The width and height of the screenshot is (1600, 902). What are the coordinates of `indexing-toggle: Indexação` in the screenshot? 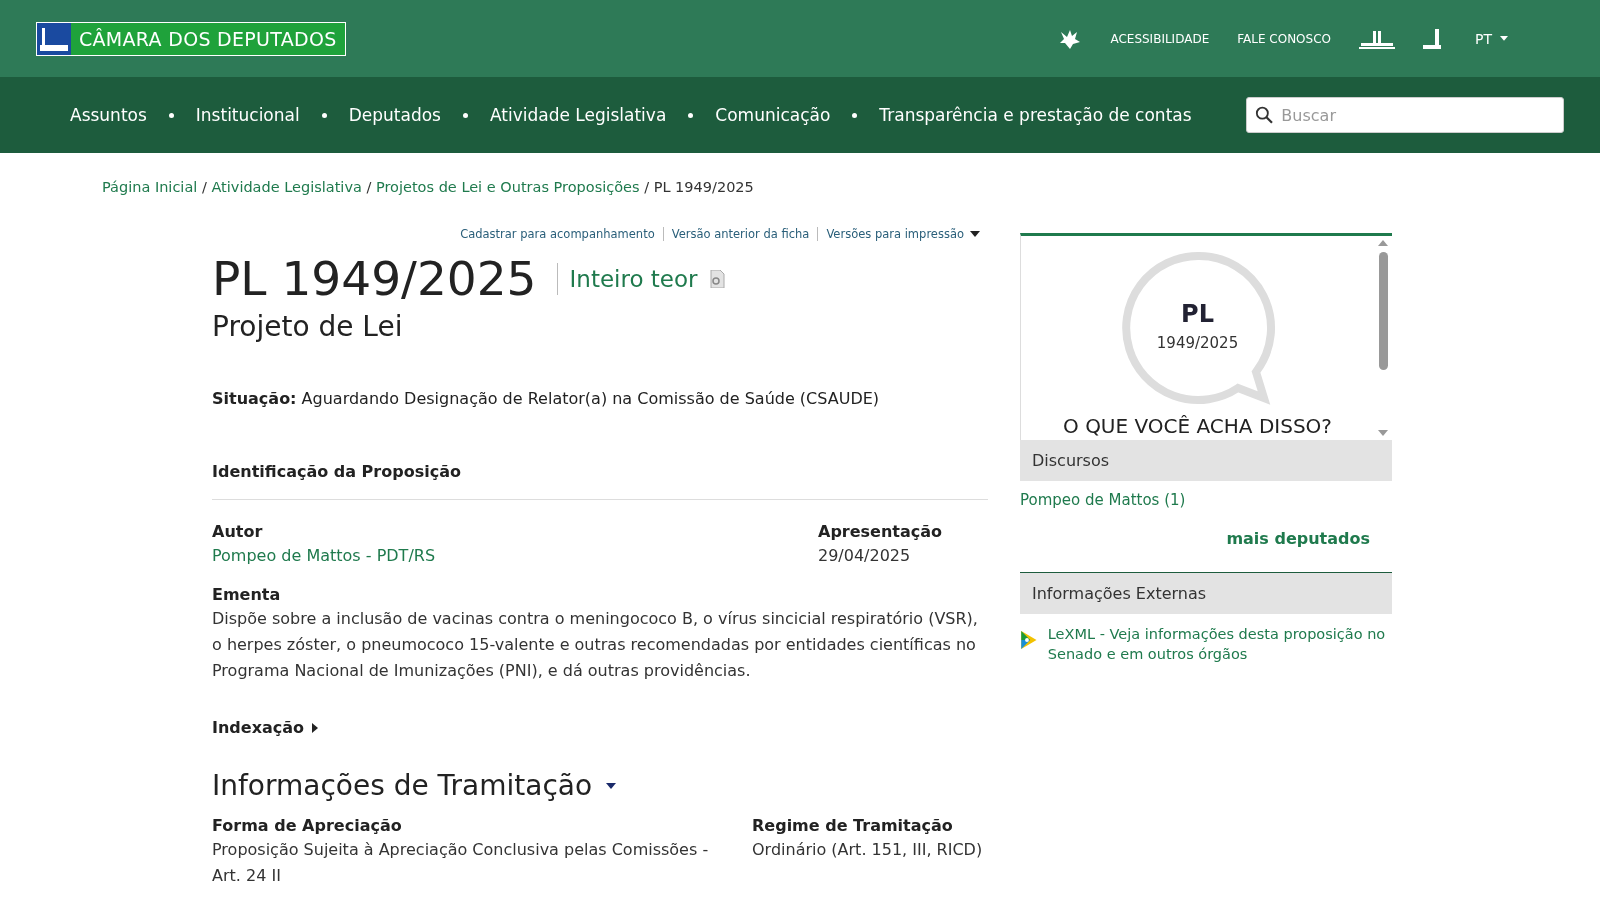 It's located at (265, 727).